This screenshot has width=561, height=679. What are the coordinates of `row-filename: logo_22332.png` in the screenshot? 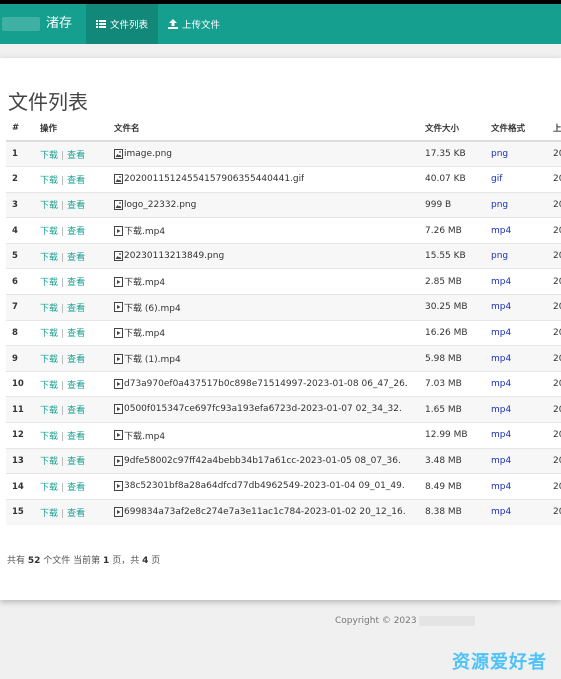 It's located at (160, 204).